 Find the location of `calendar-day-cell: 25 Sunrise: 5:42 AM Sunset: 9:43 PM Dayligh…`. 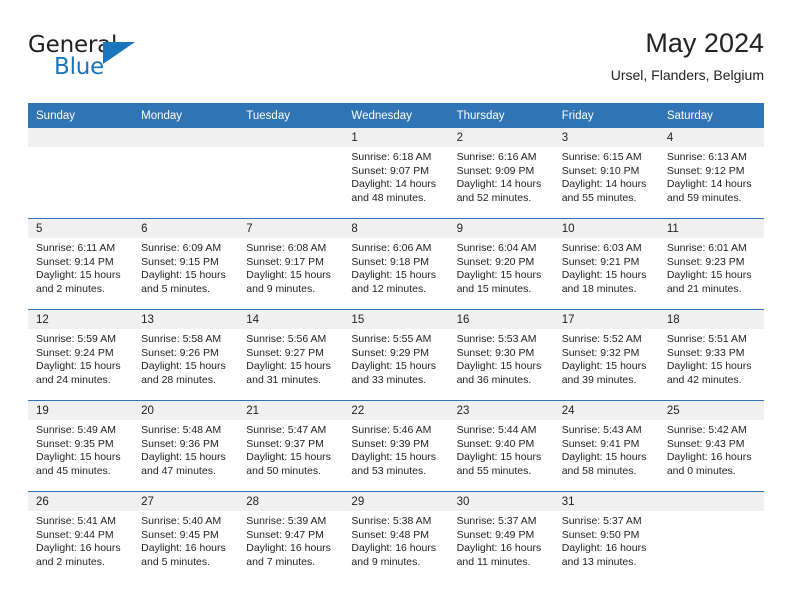

calendar-day-cell: 25 Sunrise: 5:42 AM Sunset: 9:43 PM Dayligh… is located at coordinates (711, 446).